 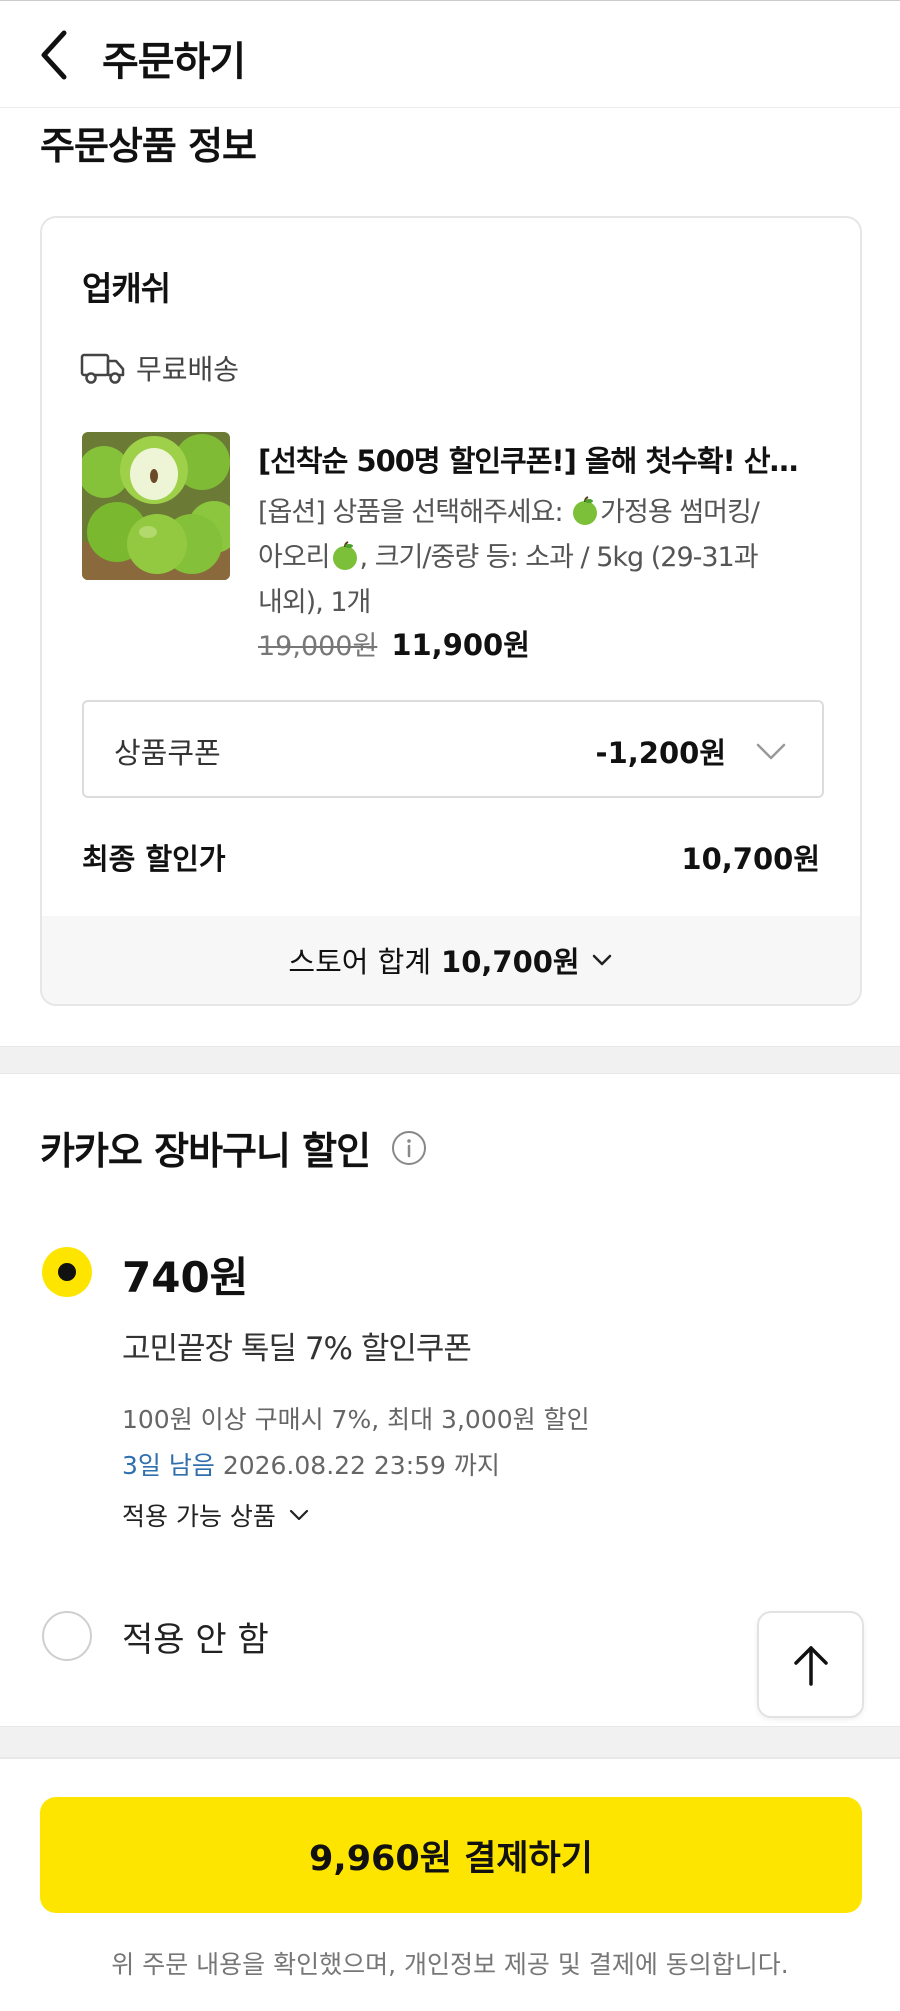 What do you see at coordinates (154, 859) in the screenshot?
I see `final-price-label: 최종 할인가` at bounding box center [154, 859].